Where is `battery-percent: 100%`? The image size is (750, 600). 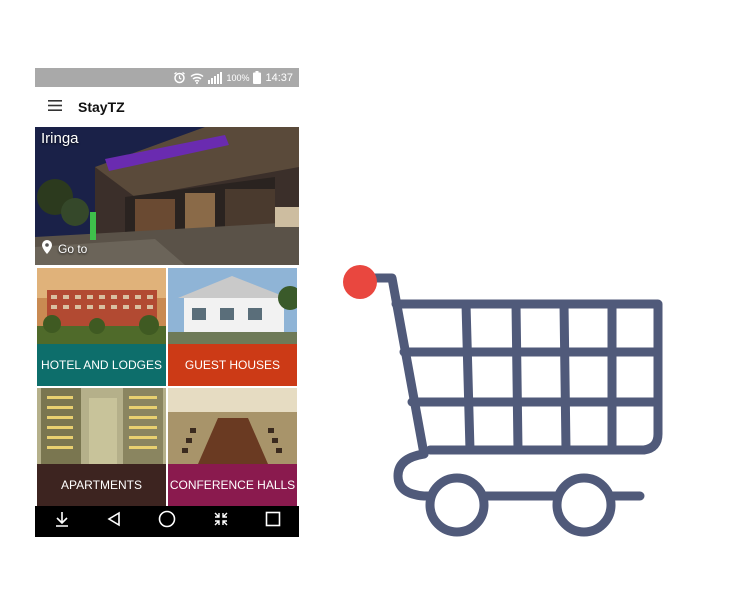
battery-percent: 100% is located at coordinates (238, 77).